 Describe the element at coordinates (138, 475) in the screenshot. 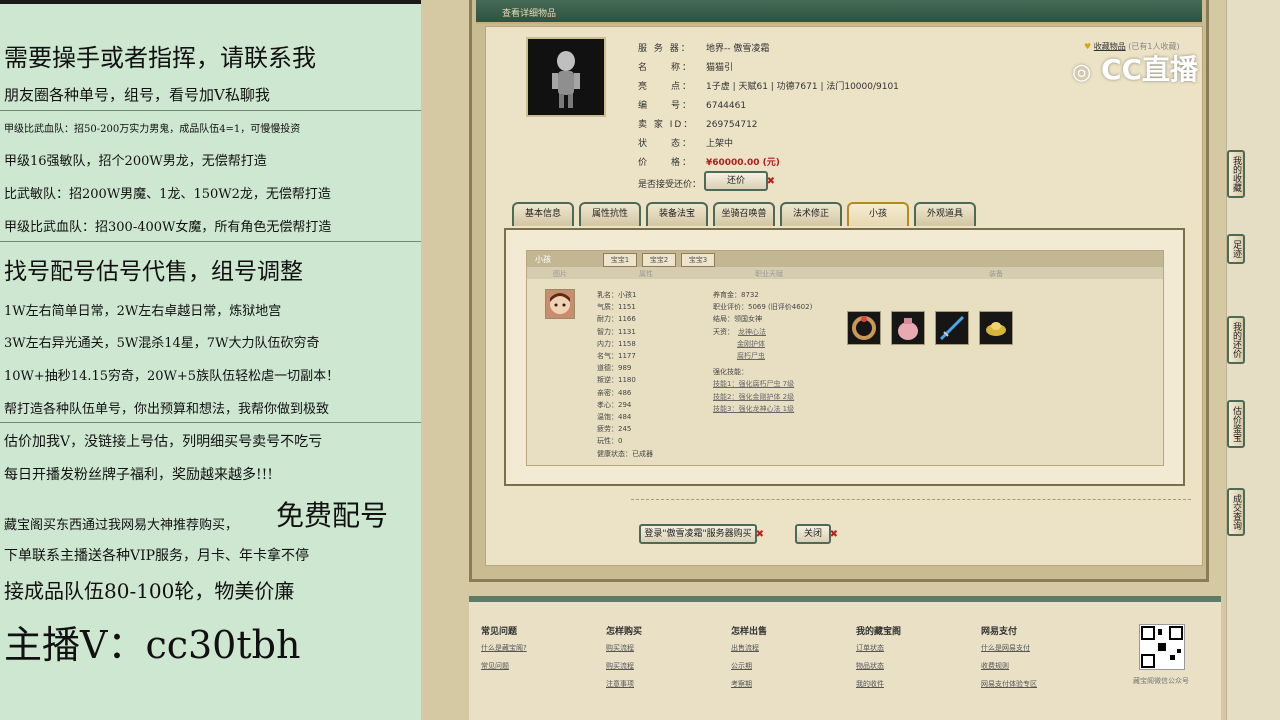

I see `promo-line-13: 每日开播发粉丝牌子福利，奖励越来越多!!!` at that location.